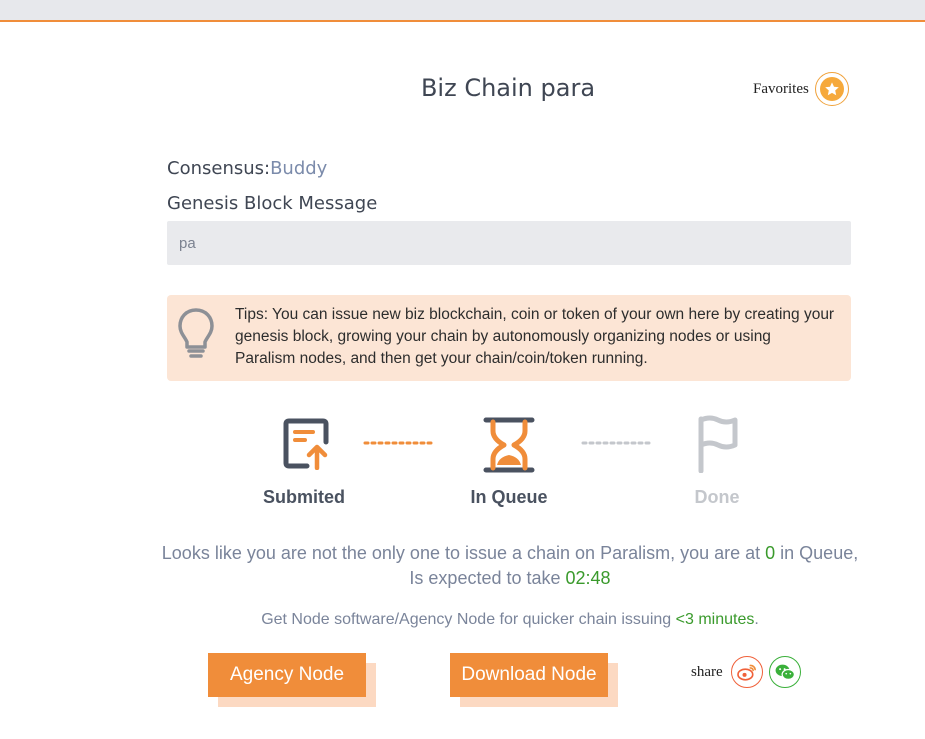  I want to click on node-hint-highlight: <3 minutes, so click(715, 619).